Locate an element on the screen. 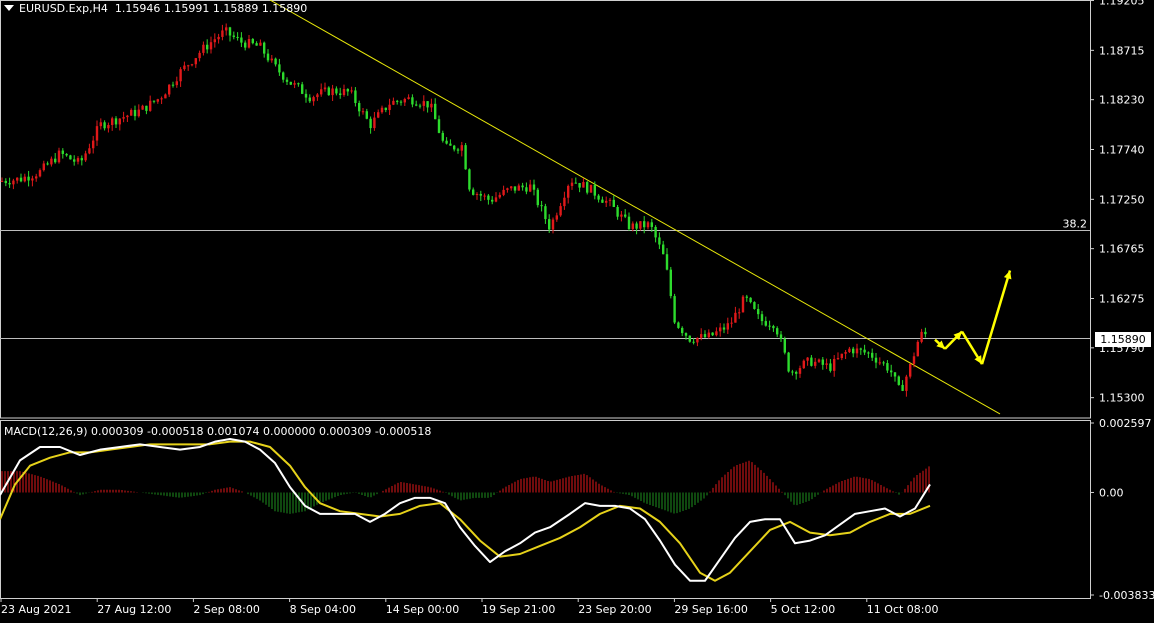  price-tick-label: 1.16275 is located at coordinates (1122, 298).